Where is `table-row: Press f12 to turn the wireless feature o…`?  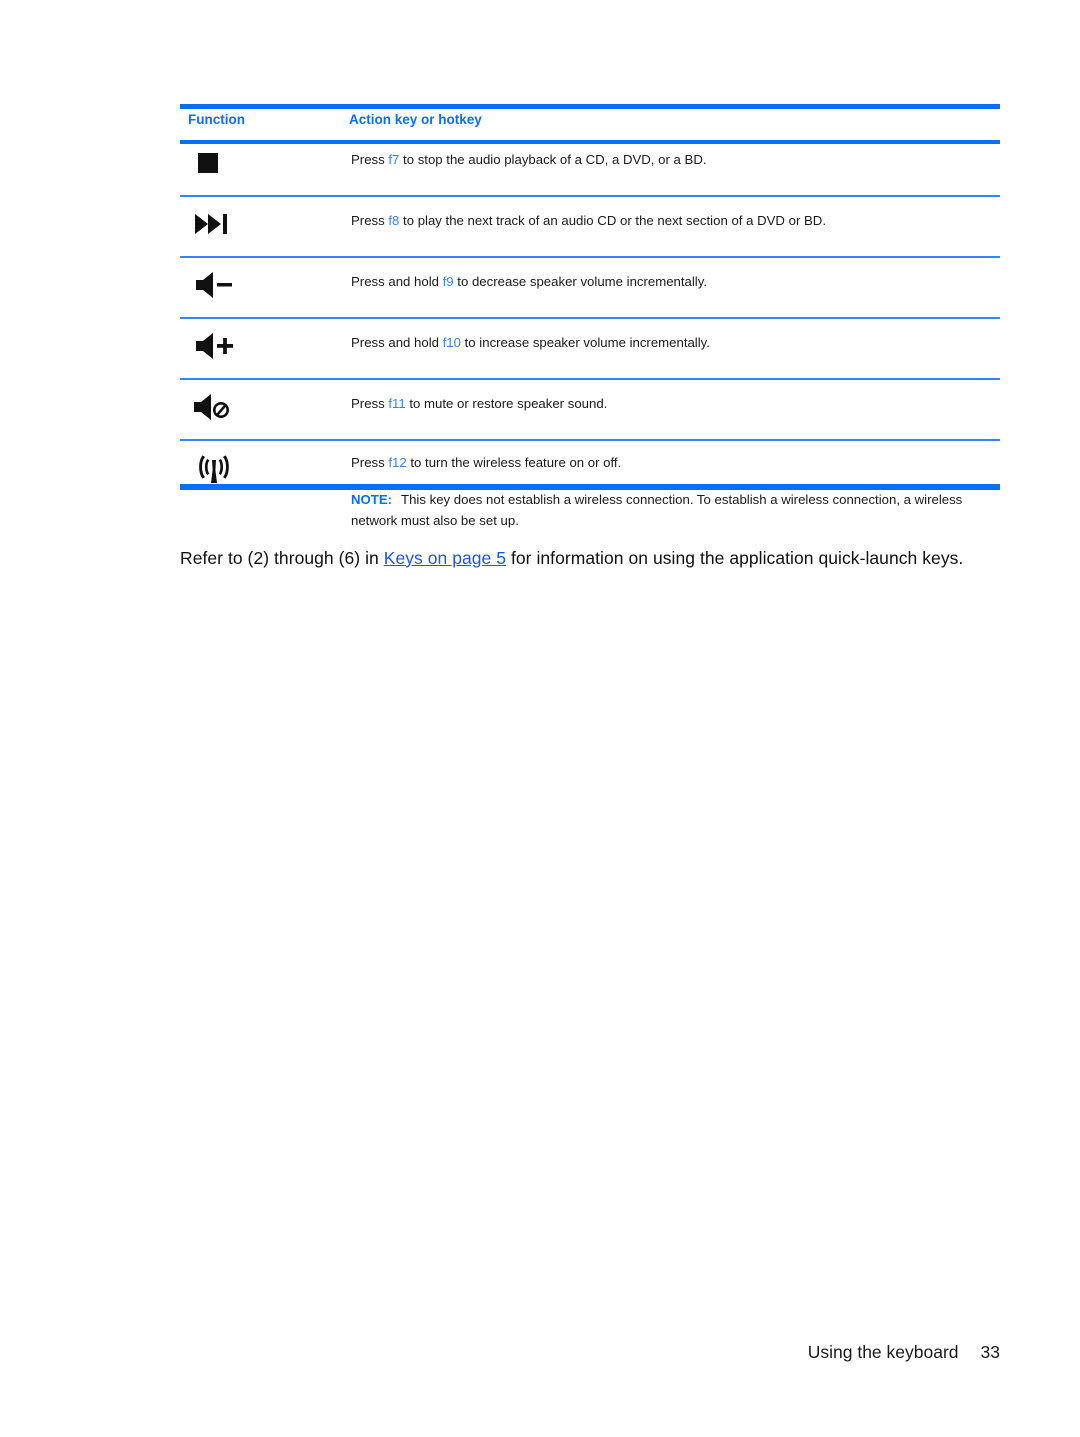 table-row: Press f12 to turn the wireless feature o… is located at coordinates (590, 491).